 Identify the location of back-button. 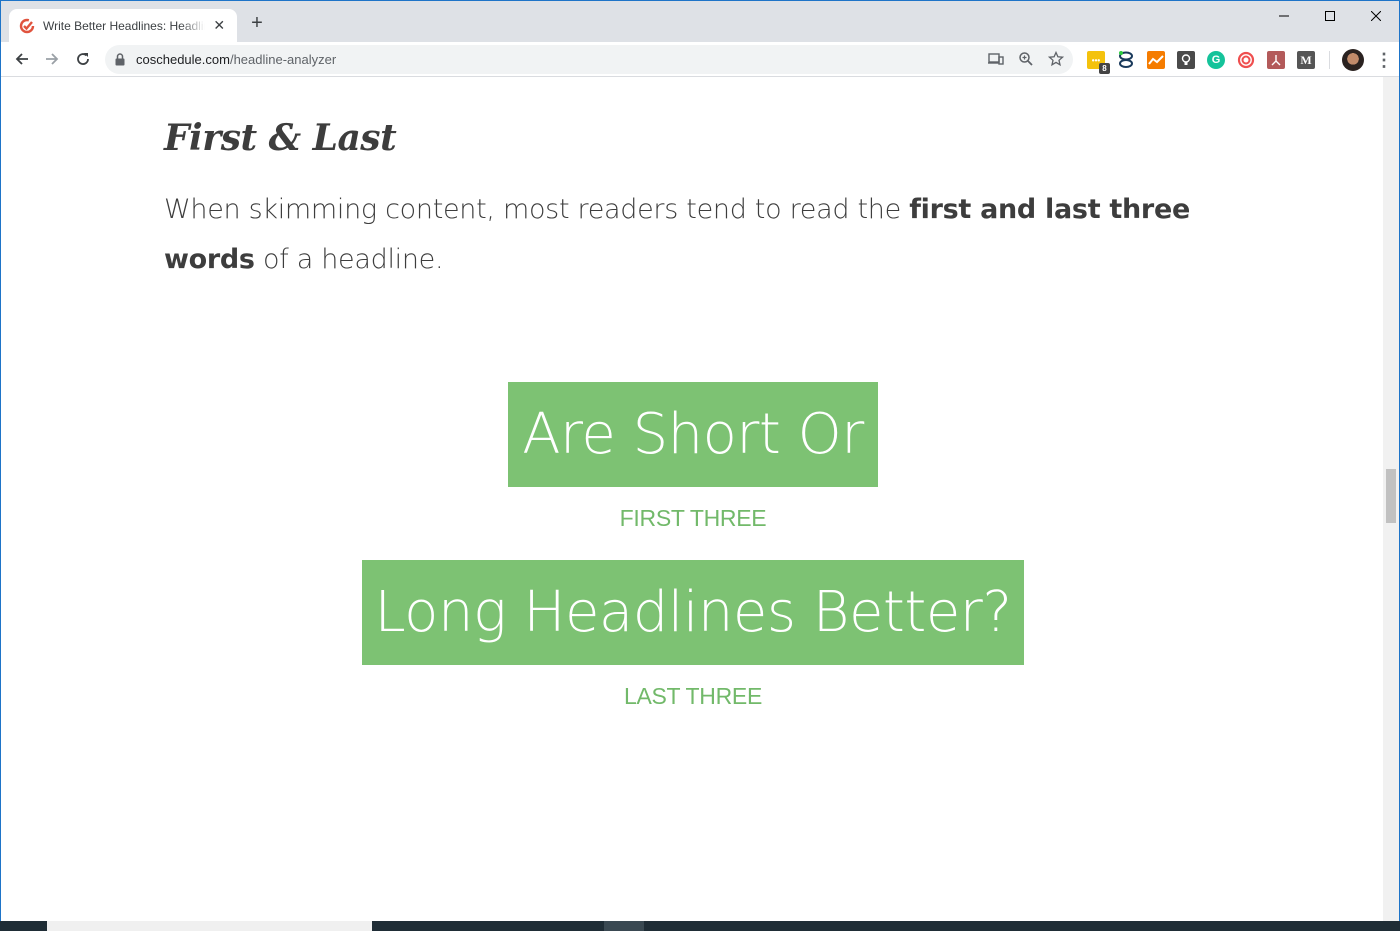
(22, 59).